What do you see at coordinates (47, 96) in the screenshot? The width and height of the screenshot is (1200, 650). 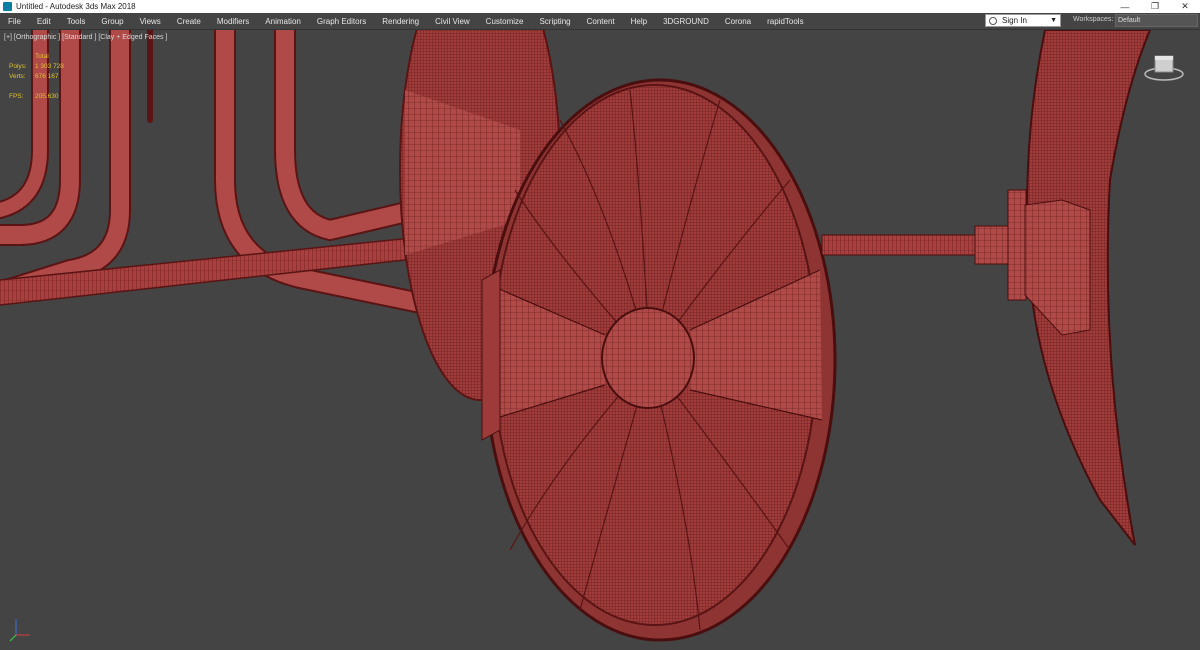 I see `fps-value: 205.630` at bounding box center [47, 96].